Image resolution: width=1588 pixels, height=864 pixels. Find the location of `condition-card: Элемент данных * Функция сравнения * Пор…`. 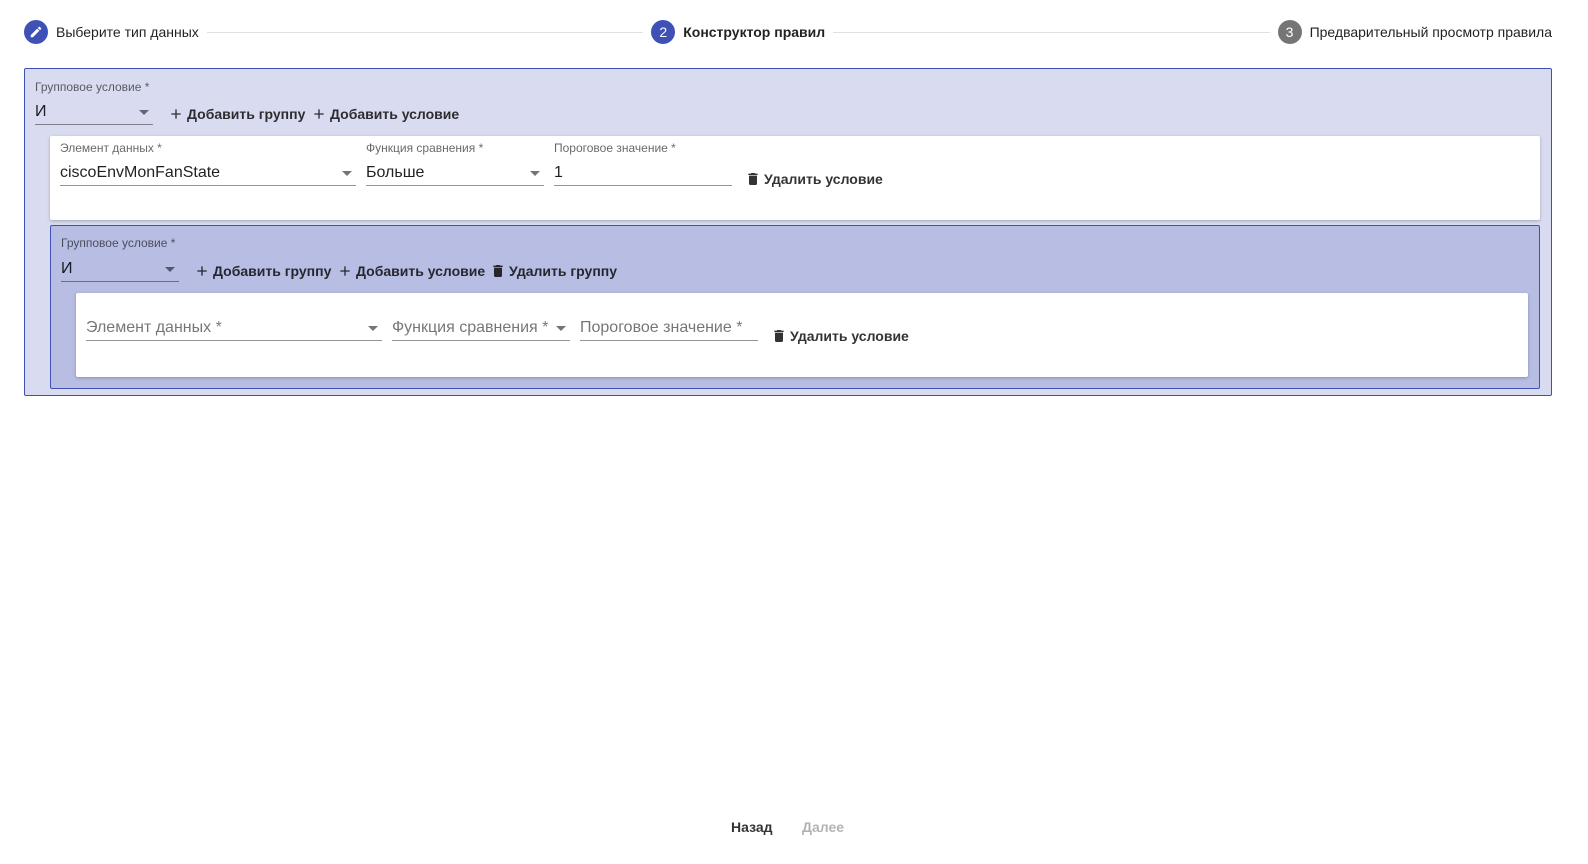

condition-card: Элемент данных * Функция сравнения * Пор… is located at coordinates (802, 335).